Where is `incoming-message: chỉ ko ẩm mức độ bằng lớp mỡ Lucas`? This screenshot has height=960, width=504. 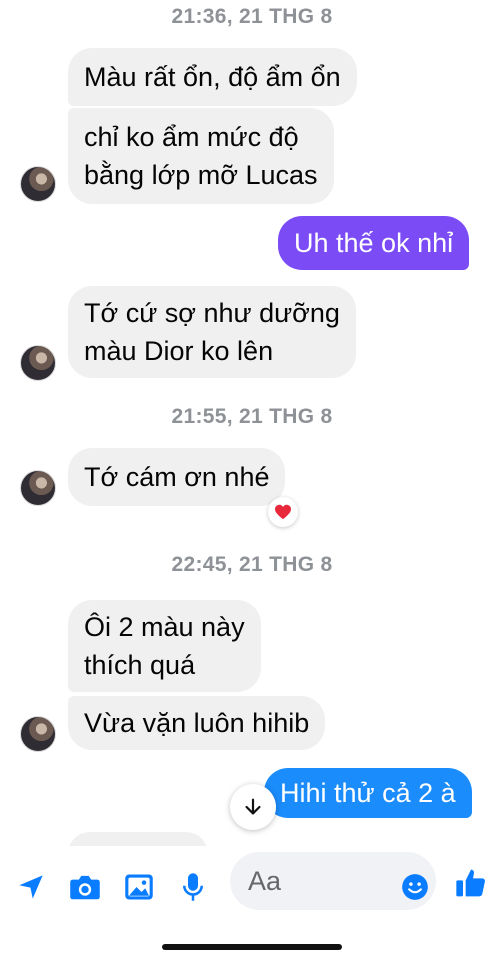
incoming-message: chỉ ko ẩm mức độ bằng lớp mỡ Lucas is located at coordinates (201, 156).